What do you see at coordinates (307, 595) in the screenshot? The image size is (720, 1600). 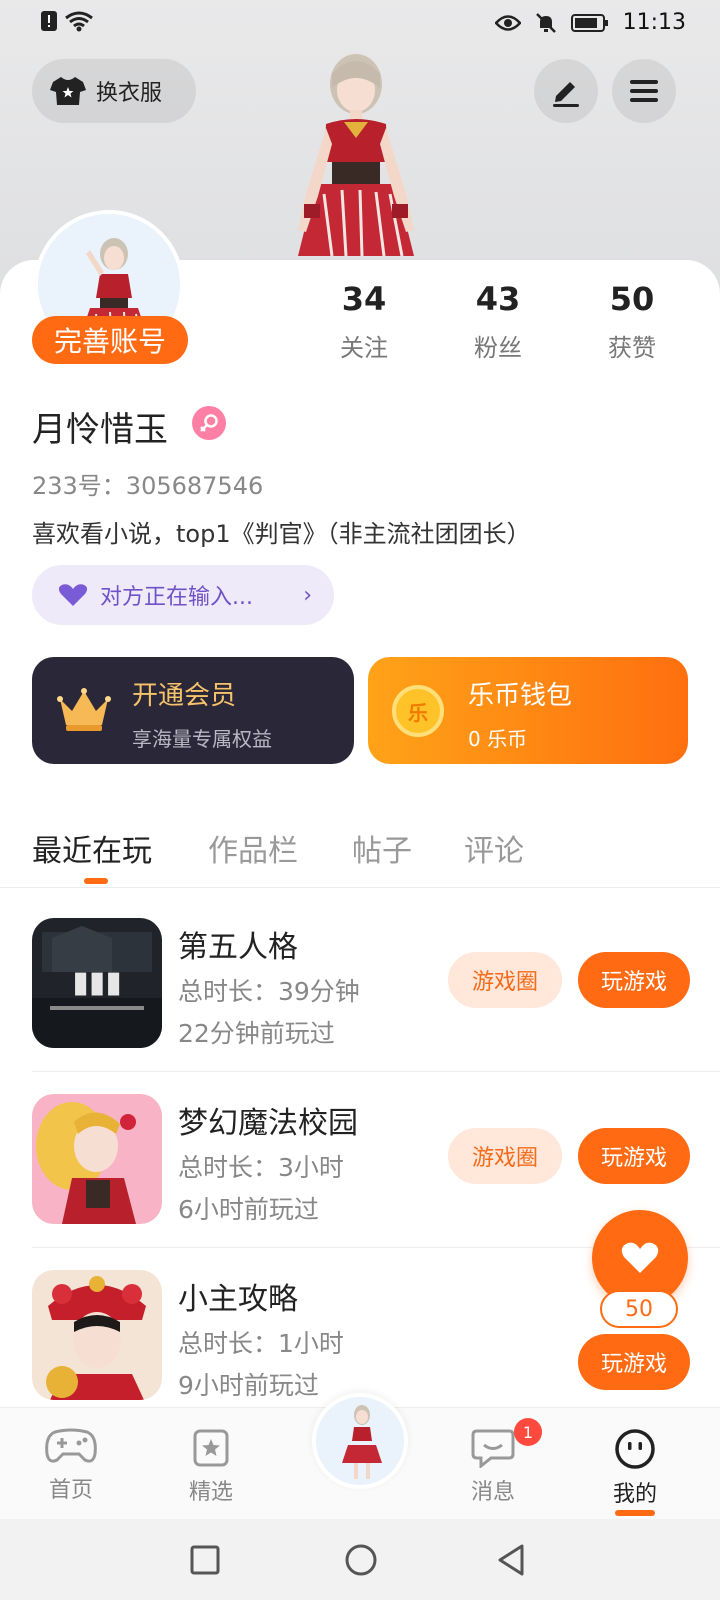 I see `chevron-right-icon: ›` at bounding box center [307, 595].